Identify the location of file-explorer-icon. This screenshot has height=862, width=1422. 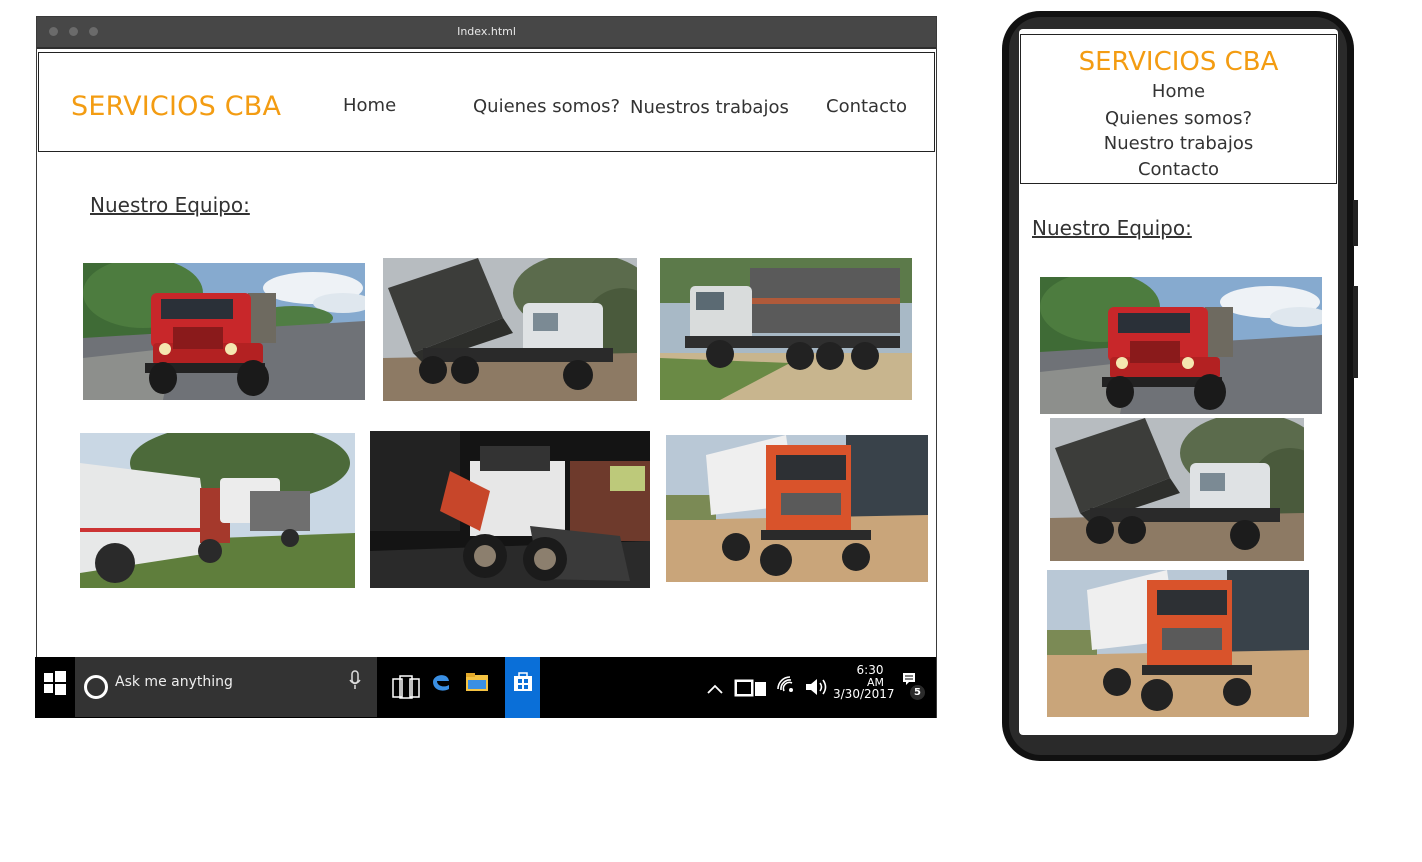
(477, 684).